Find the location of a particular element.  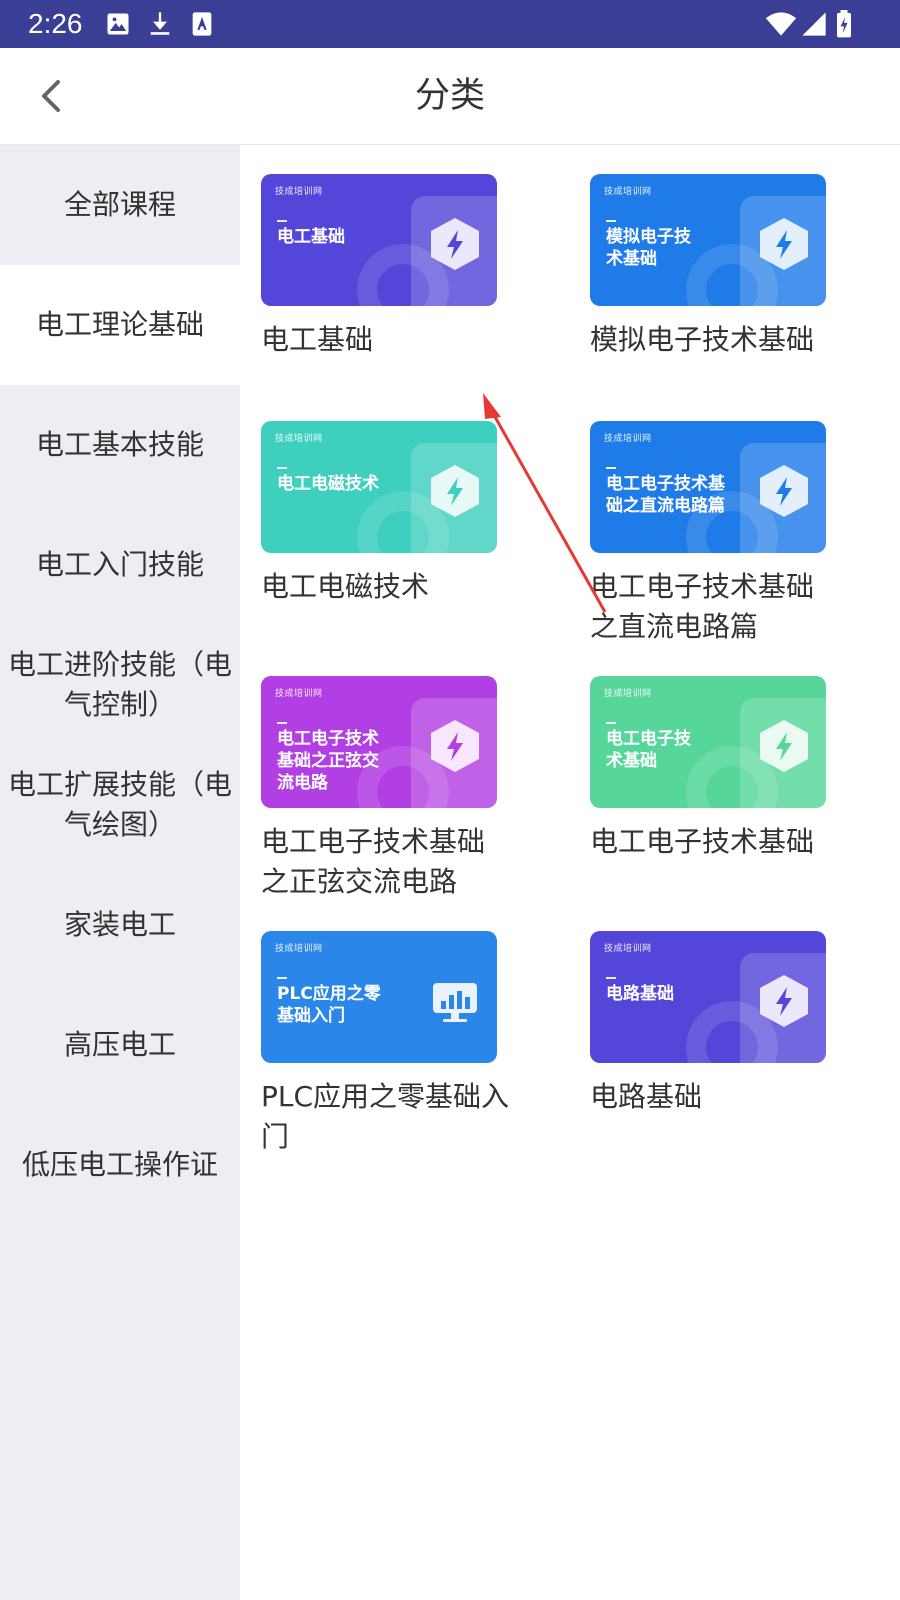

sidebar-item-label: 电工理论基础 is located at coordinates (119, 324).